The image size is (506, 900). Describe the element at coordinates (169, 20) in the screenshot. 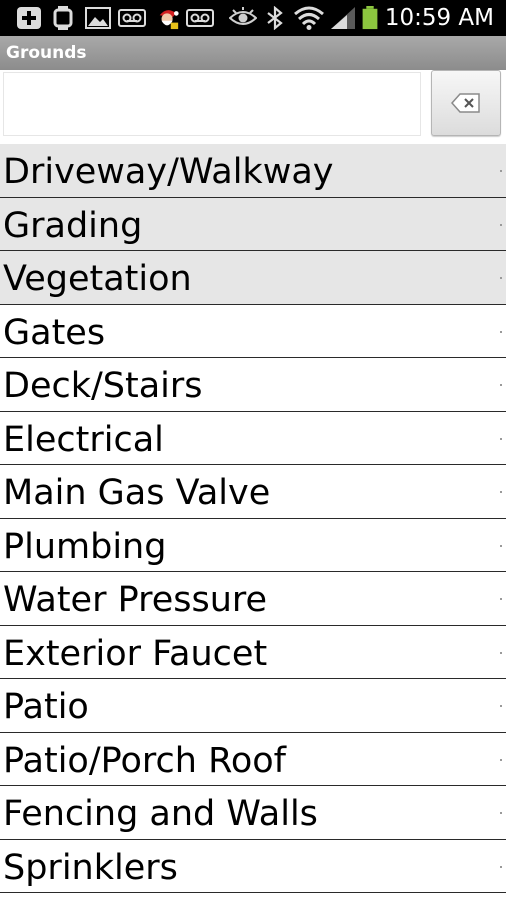

I see `santa-icon` at that location.